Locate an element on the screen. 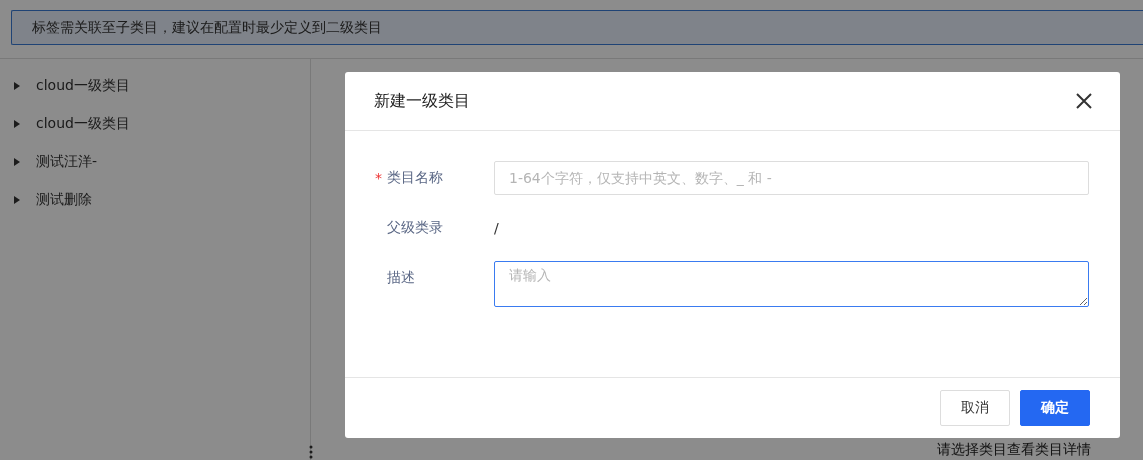 The width and height of the screenshot is (1143, 460). drag-handle-icon is located at coordinates (311, 452).